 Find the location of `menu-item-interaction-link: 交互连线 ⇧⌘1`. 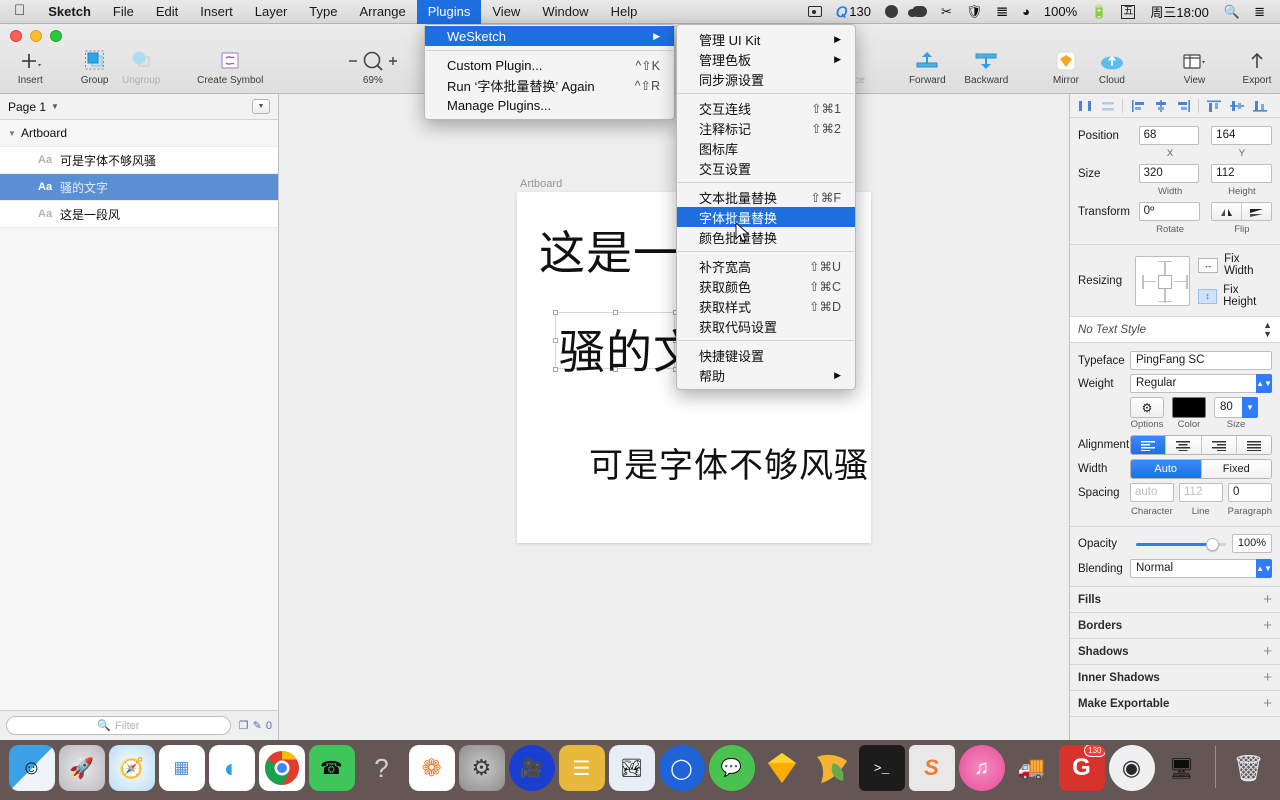

menu-item-interaction-link: 交互连线 ⇧⌘1 is located at coordinates (766, 108).